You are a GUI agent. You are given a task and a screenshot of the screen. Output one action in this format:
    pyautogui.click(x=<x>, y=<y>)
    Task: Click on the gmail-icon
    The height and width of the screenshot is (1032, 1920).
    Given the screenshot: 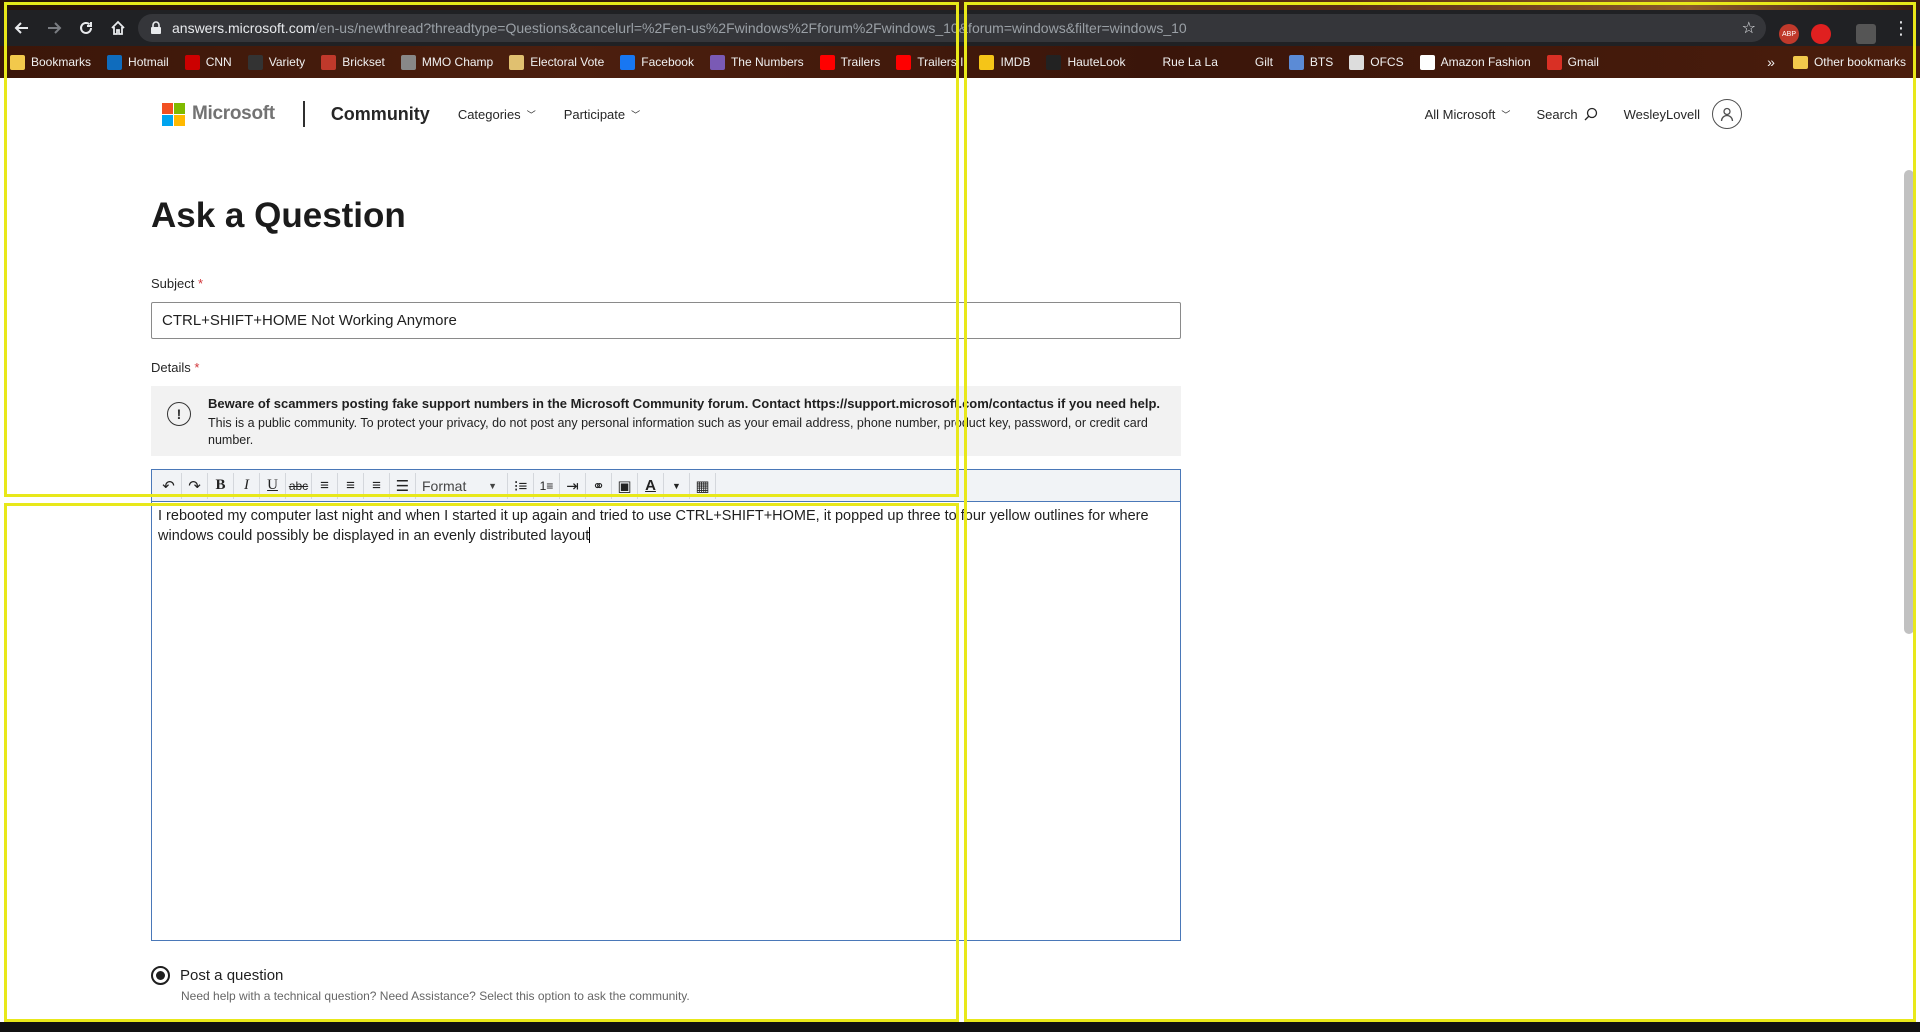 What is the action you would take?
    pyautogui.click(x=1554, y=62)
    